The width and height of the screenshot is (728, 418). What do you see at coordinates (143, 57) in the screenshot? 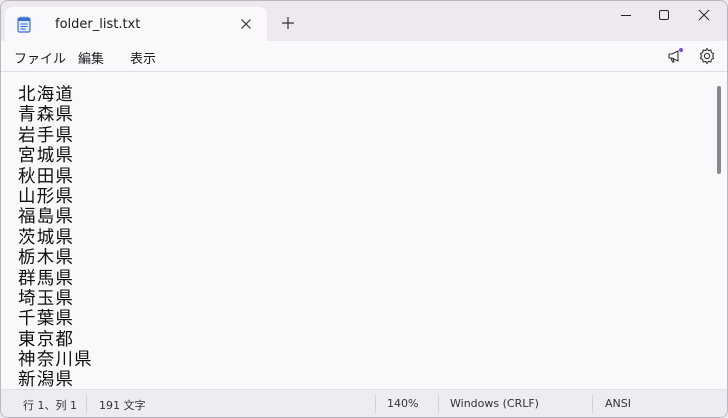
I see `menu-view: 表示` at bounding box center [143, 57].